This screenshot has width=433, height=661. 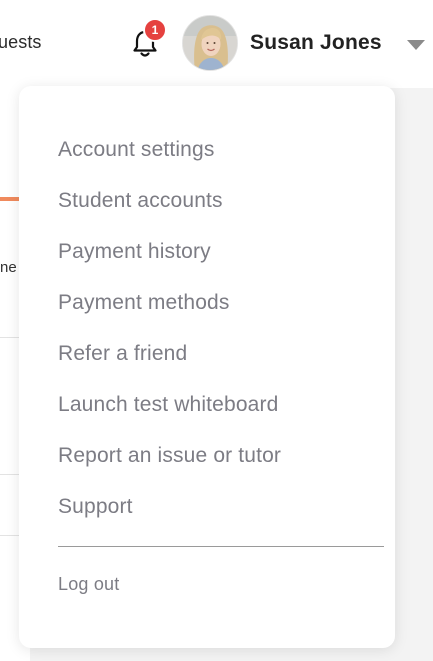 I want to click on menu-item-launch-test-whiteboard: Launch test whiteboard, so click(x=169, y=417).